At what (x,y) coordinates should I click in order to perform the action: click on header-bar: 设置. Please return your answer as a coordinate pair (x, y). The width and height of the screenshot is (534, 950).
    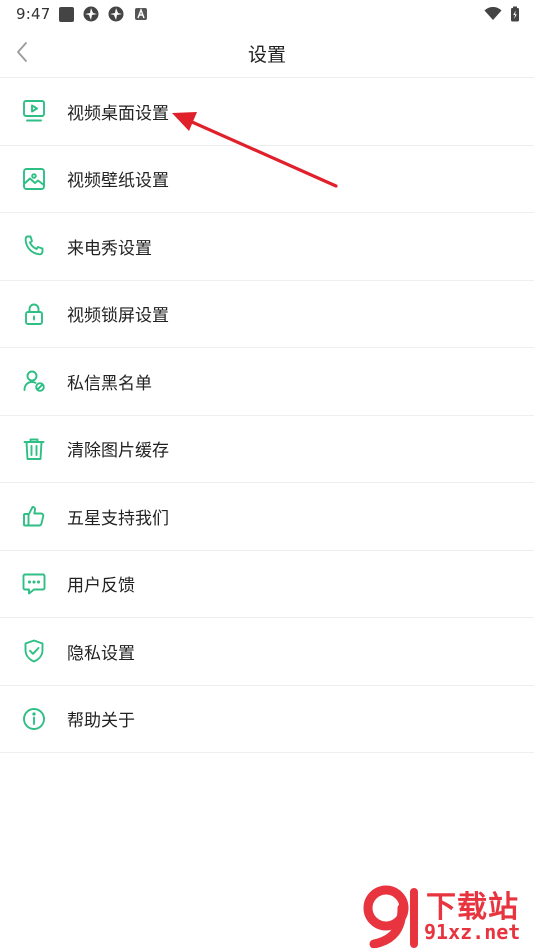
    Looking at the image, I should click on (267, 53).